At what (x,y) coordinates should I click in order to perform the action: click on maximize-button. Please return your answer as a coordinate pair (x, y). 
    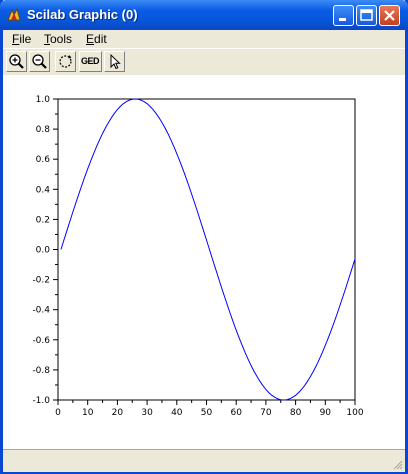
    Looking at the image, I should click on (366, 15).